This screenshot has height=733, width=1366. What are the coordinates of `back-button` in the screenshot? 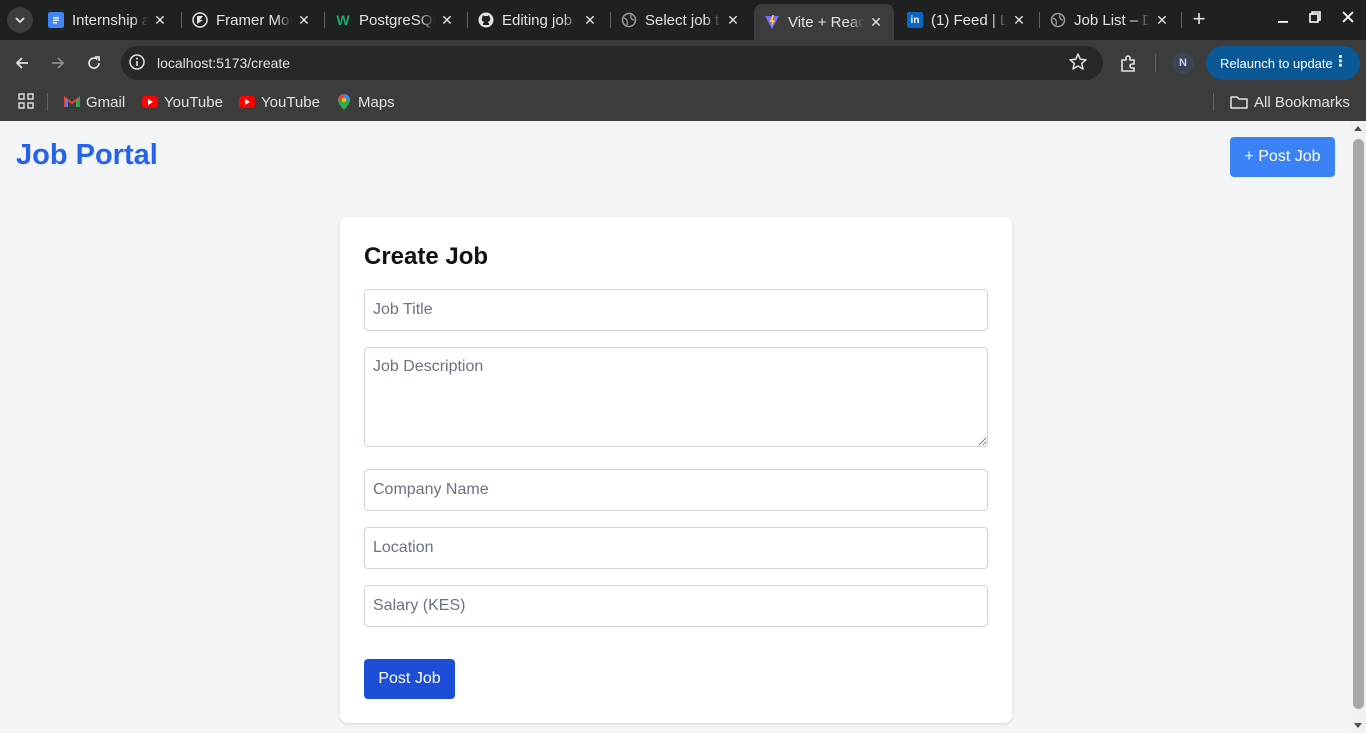 It's located at (22, 63).